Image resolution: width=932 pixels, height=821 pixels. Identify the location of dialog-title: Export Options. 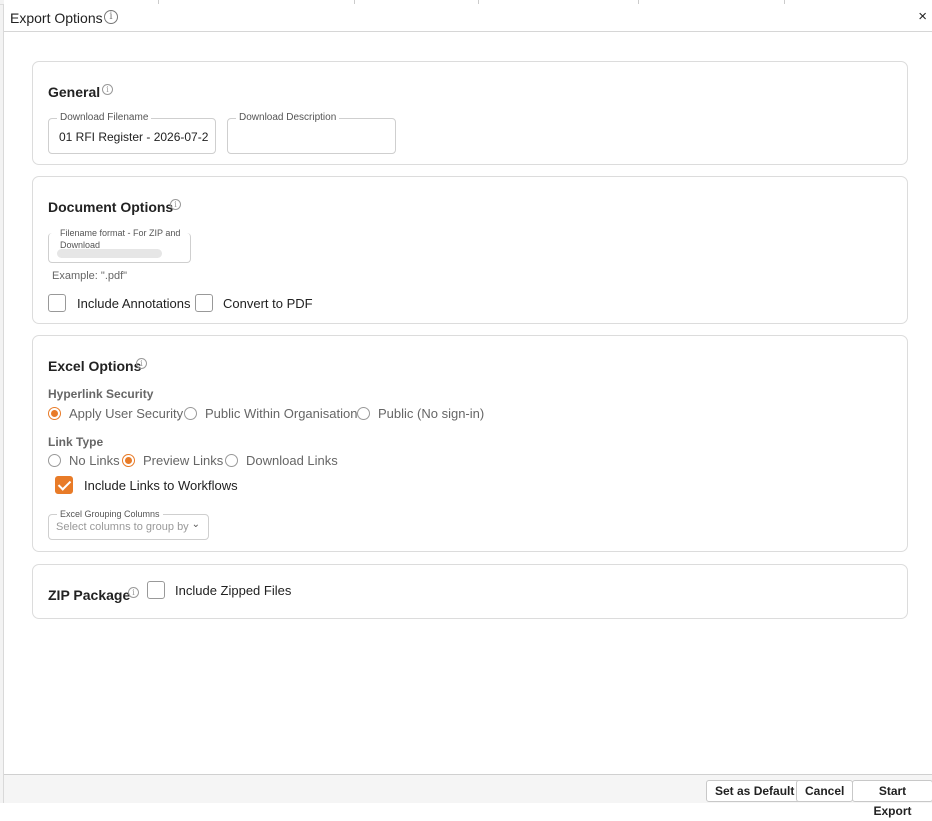
(56, 18).